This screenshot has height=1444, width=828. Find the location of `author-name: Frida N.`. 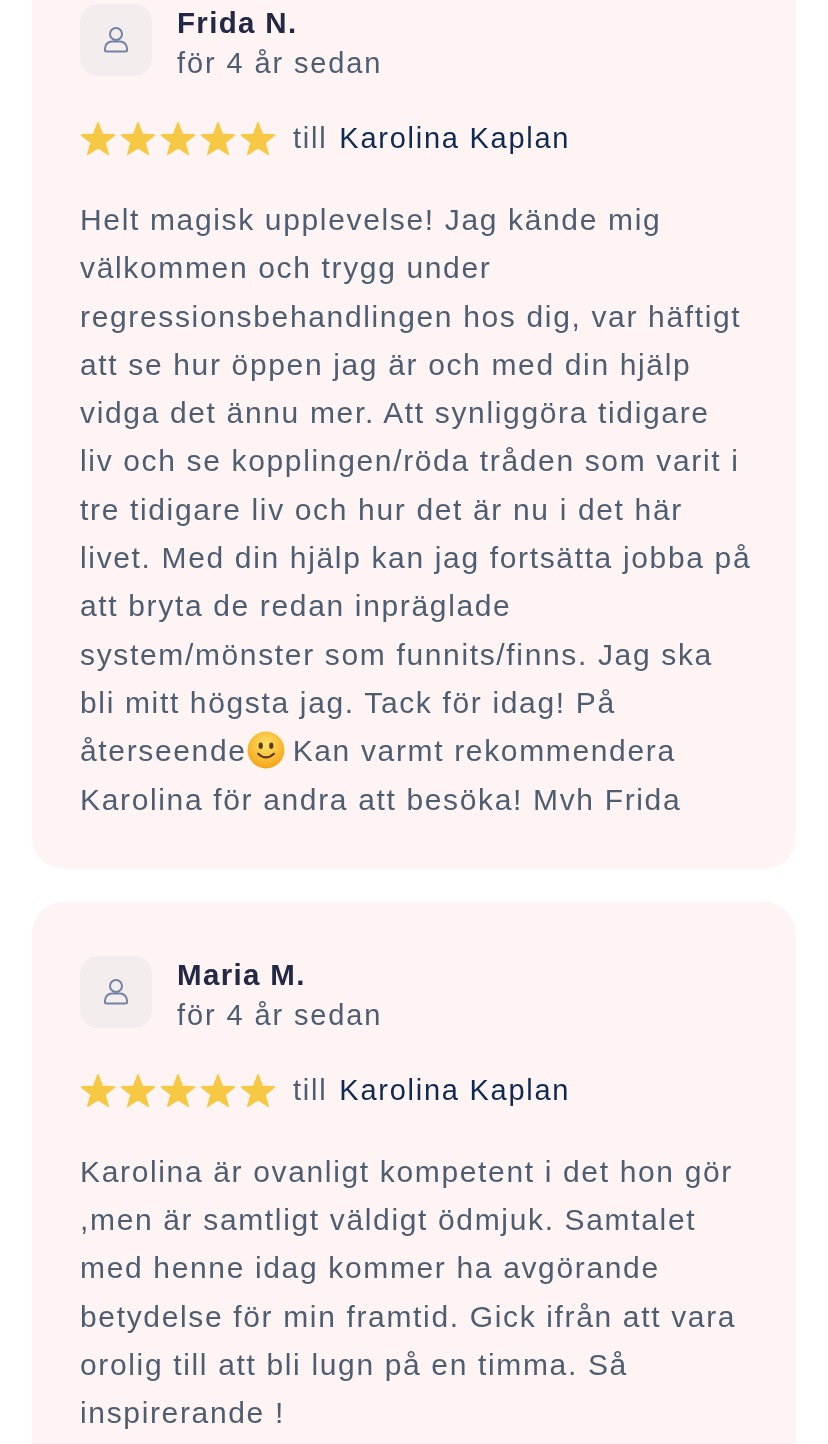

author-name: Frida N. is located at coordinates (238, 23).